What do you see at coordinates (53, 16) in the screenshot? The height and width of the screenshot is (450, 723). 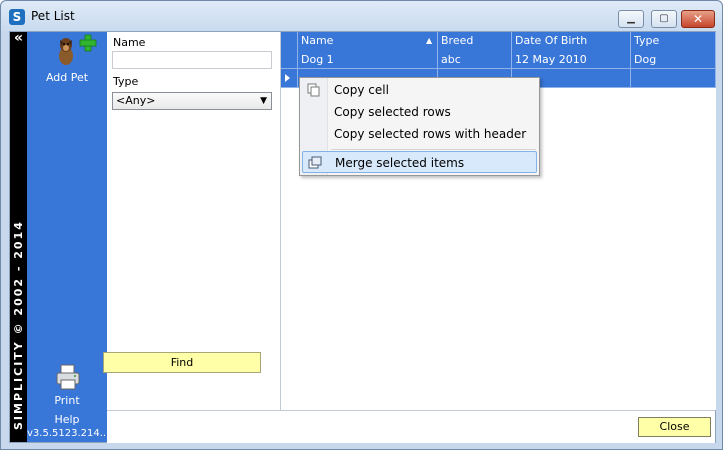 I see `window-title: Pet List` at bounding box center [53, 16].